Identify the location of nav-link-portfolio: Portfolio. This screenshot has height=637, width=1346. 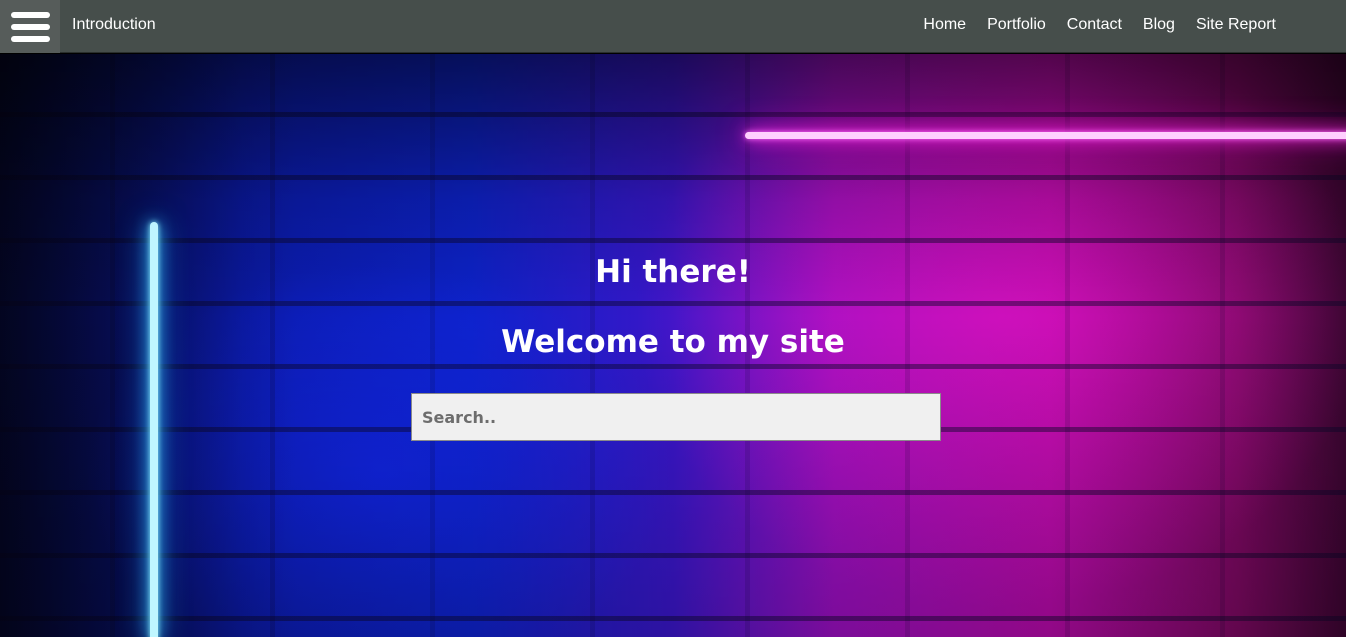
(1016, 25).